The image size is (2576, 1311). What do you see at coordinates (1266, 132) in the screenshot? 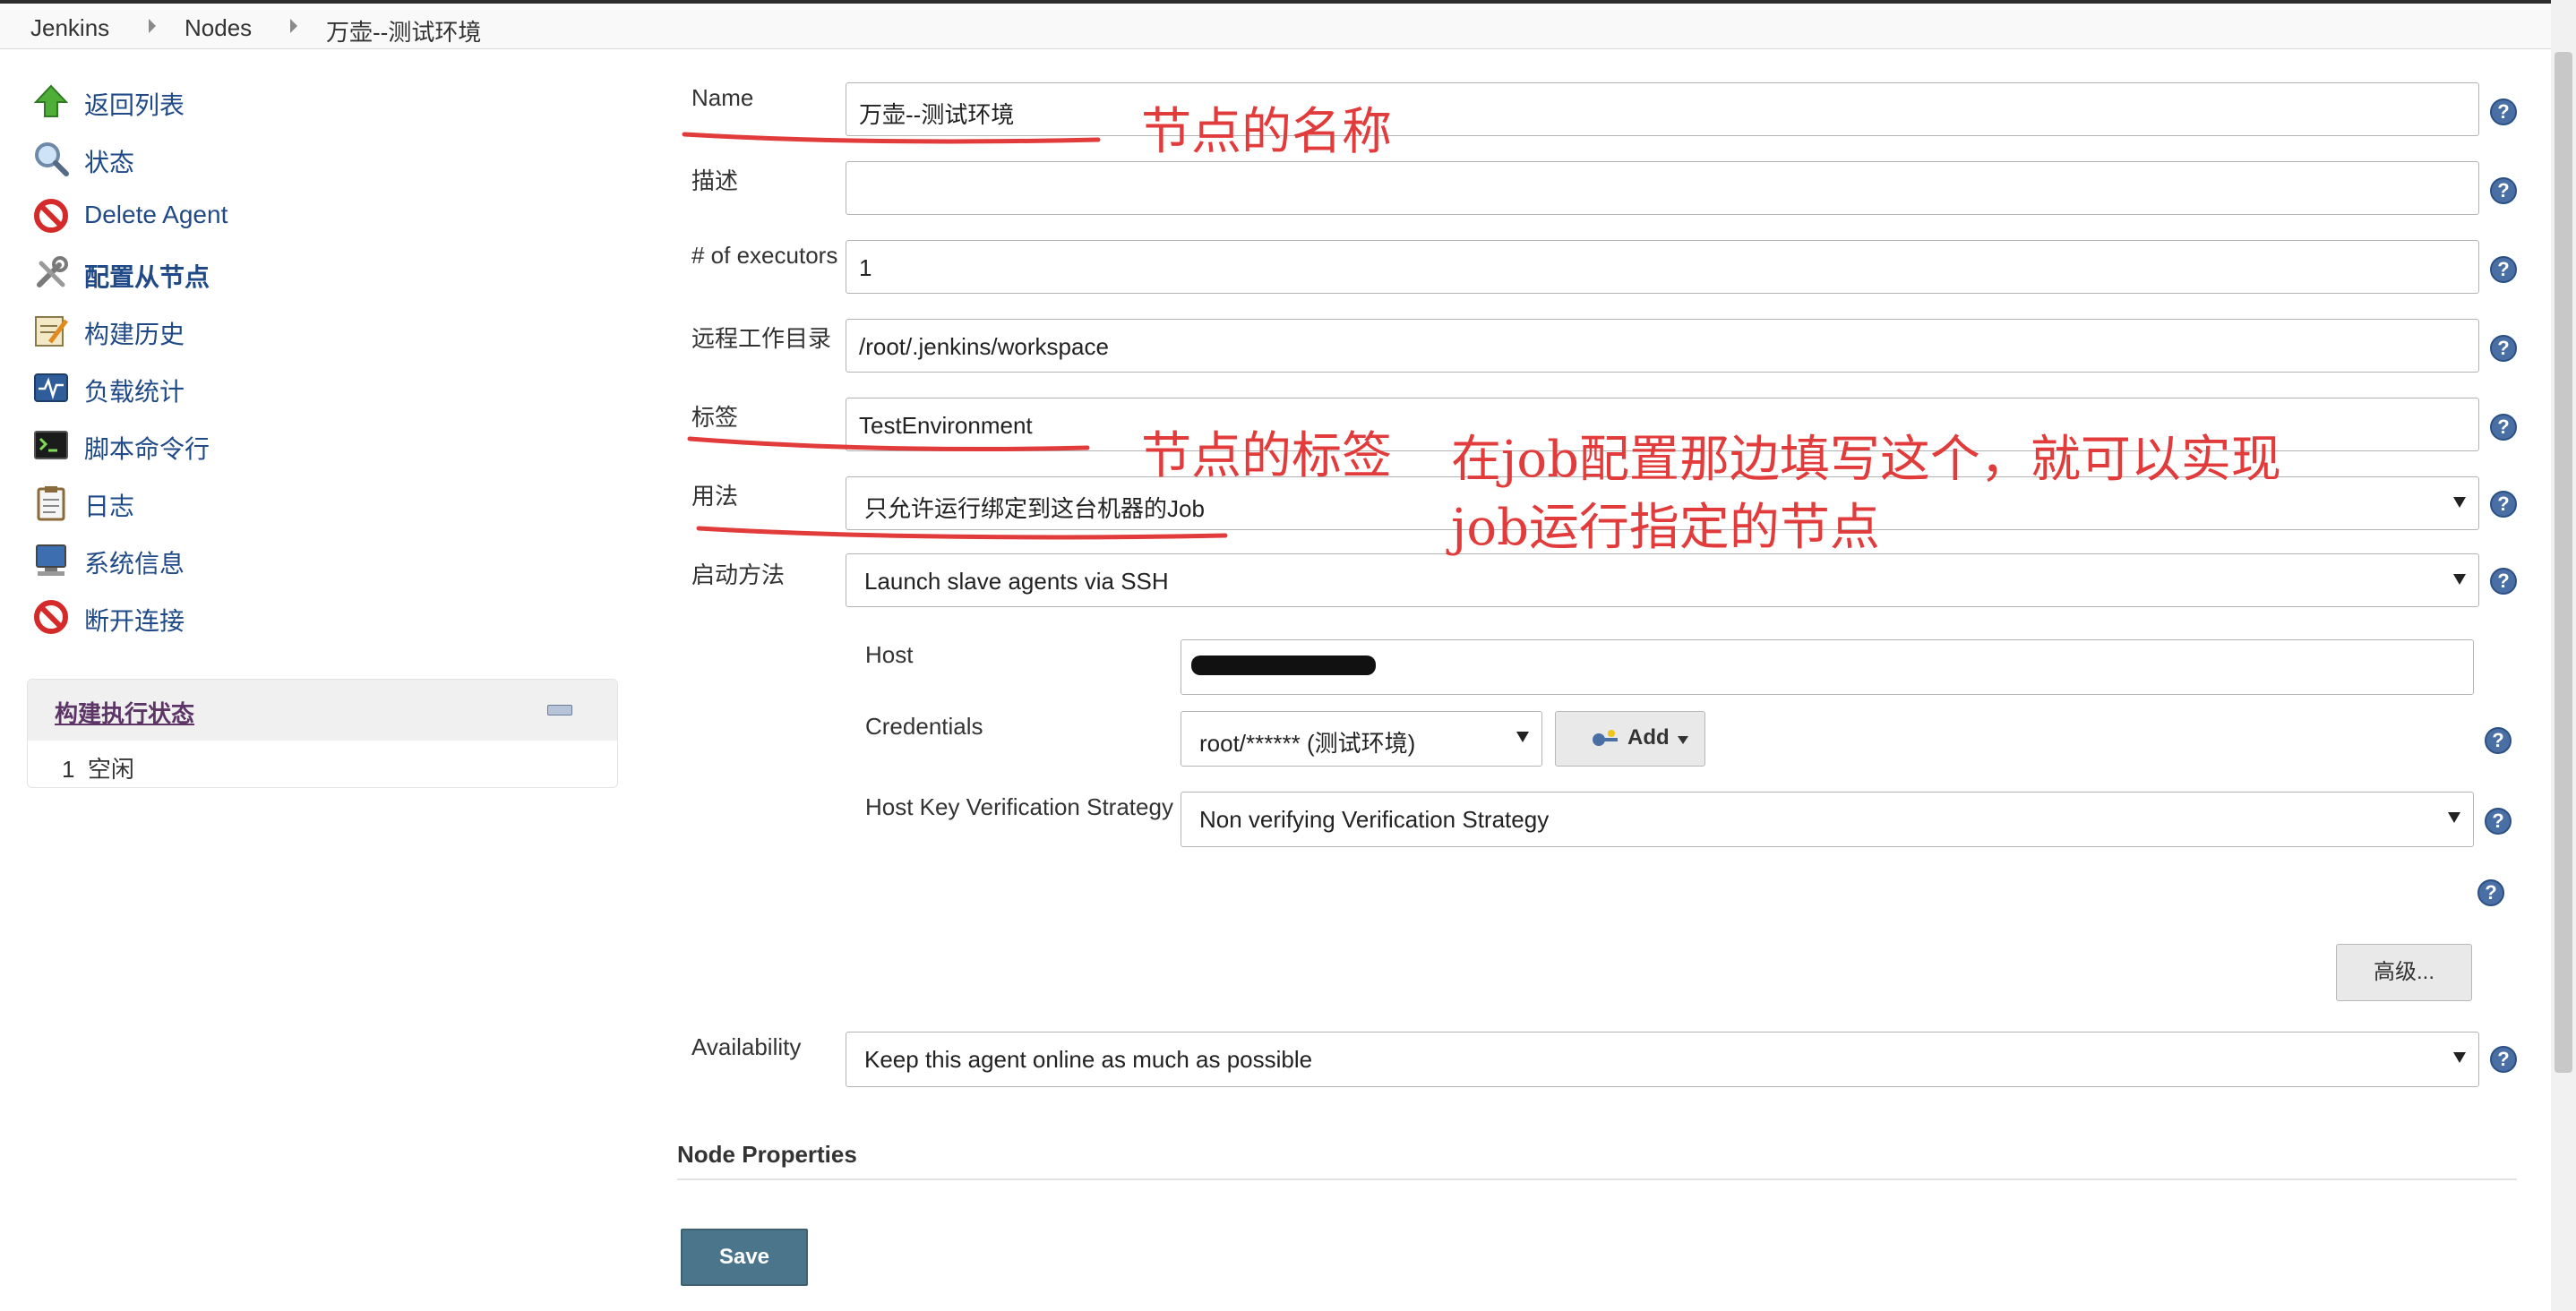
I see `annotation-node-name: 节点的名称` at bounding box center [1266, 132].